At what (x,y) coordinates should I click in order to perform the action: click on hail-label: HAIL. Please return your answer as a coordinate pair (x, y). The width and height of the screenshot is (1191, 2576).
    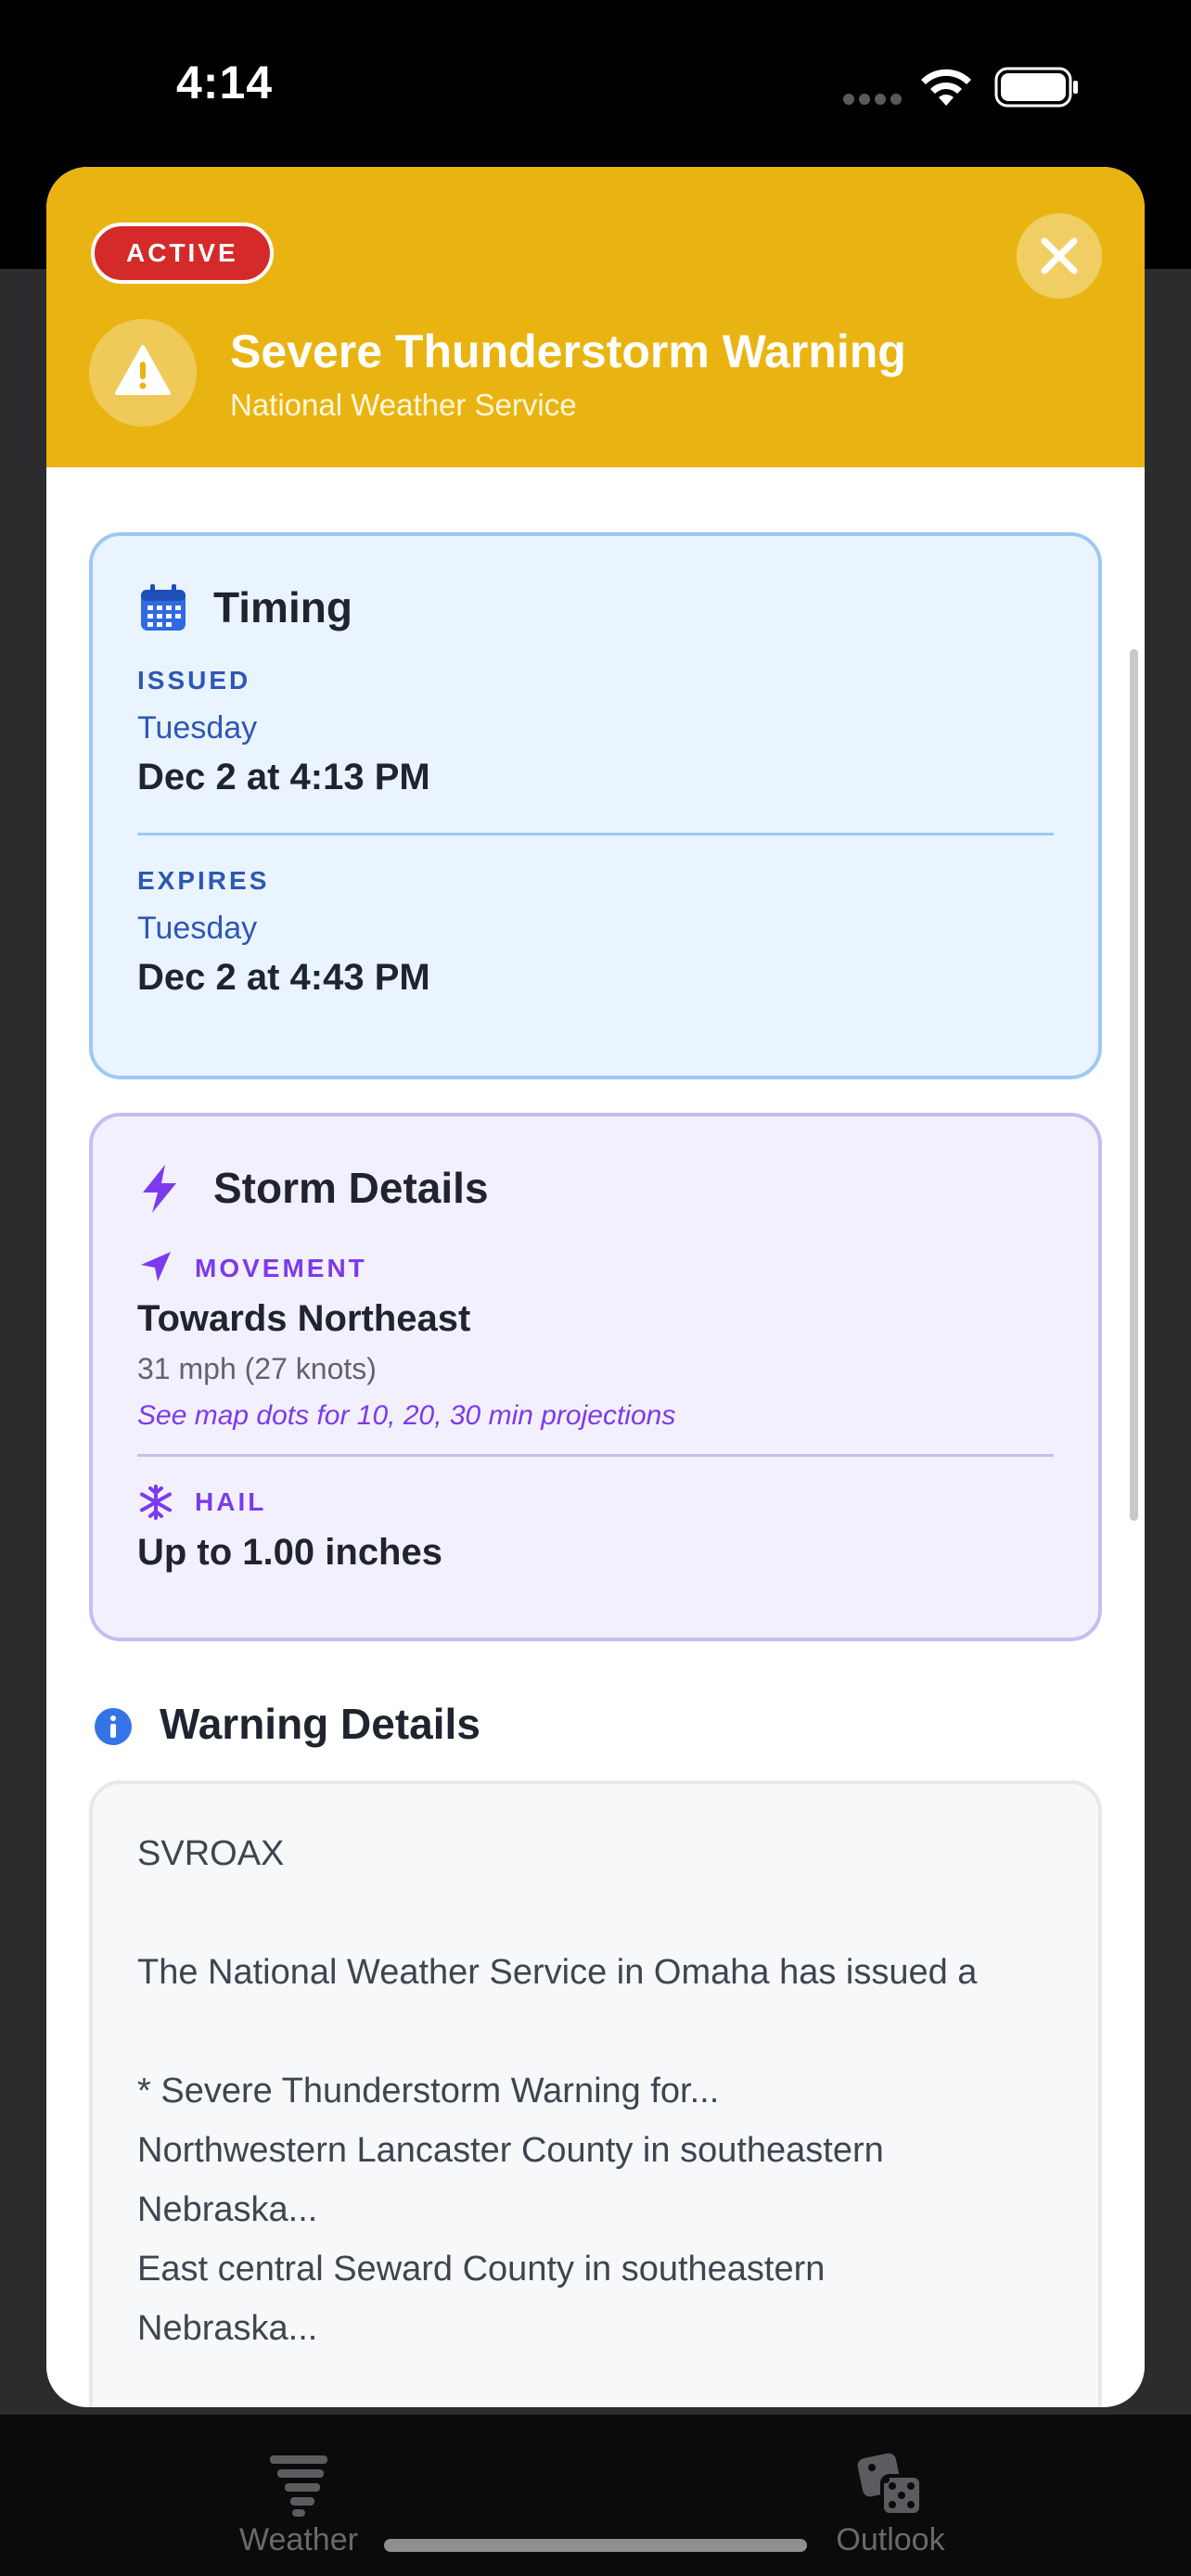
    Looking at the image, I should click on (231, 1501).